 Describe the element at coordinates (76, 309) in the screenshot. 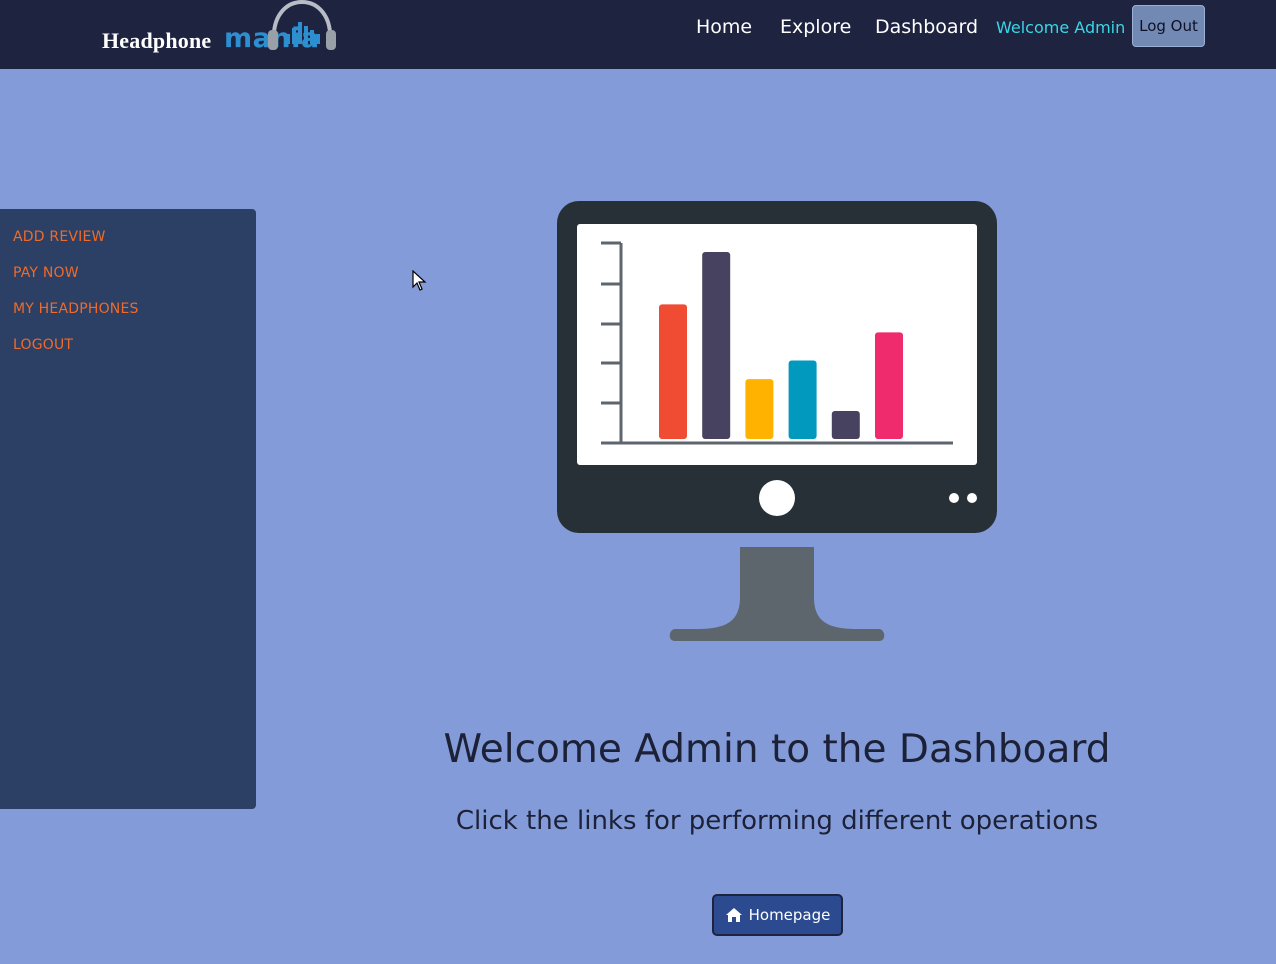

I see `sidebar-item-my-headphones: MY HEADPHONES` at that location.